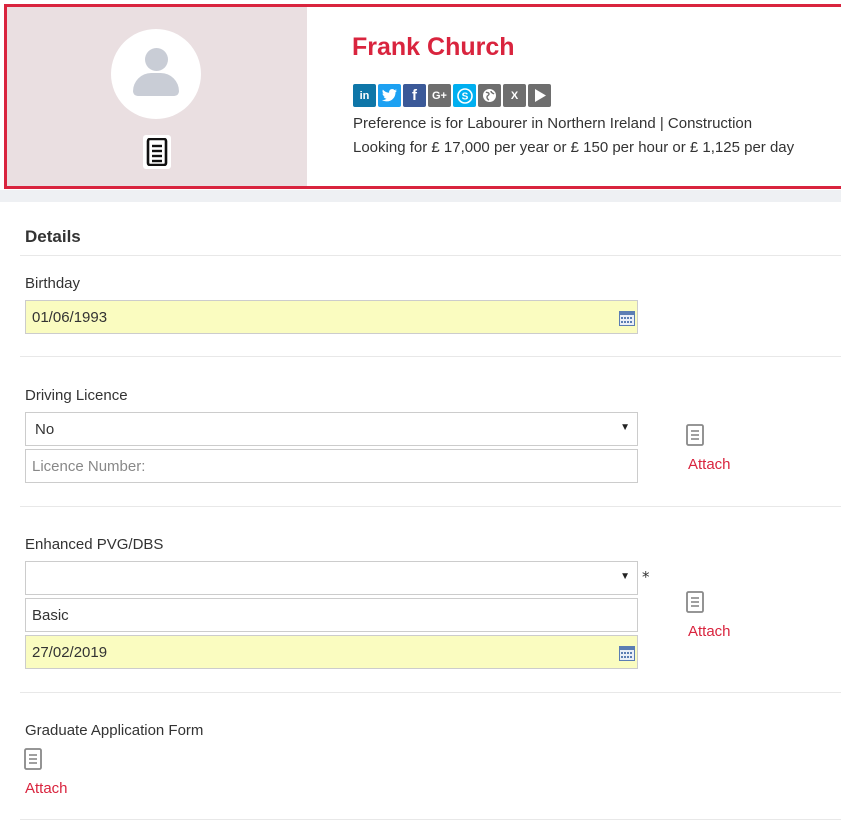 Image resolution: width=841 pixels, height=822 pixels. What do you see at coordinates (114, 730) in the screenshot?
I see `graduate-form-label: Graduate Application Form` at bounding box center [114, 730].